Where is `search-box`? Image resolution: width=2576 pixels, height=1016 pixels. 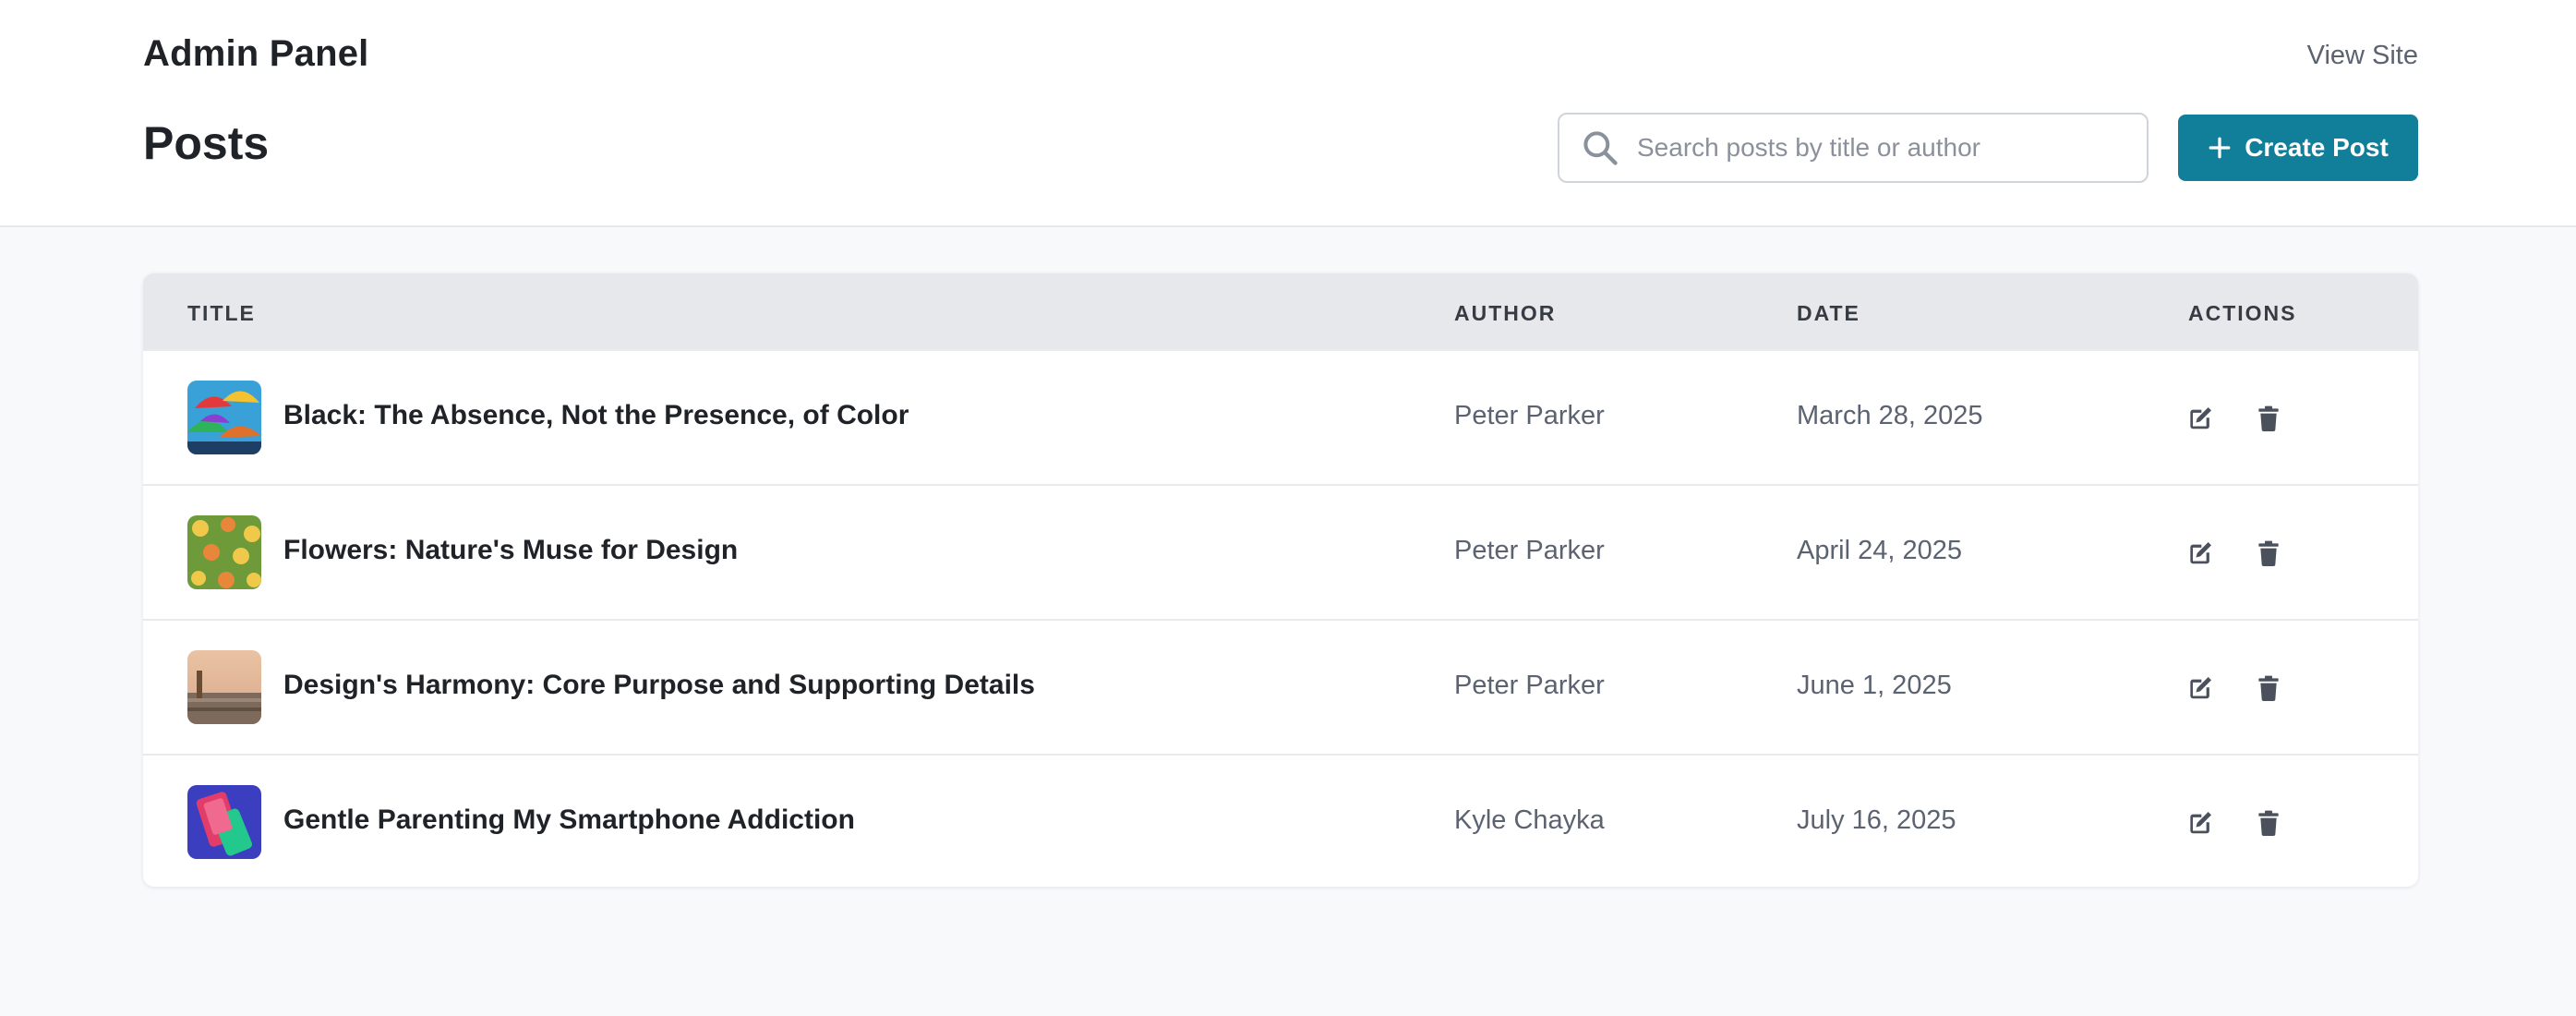
search-box is located at coordinates (1853, 148).